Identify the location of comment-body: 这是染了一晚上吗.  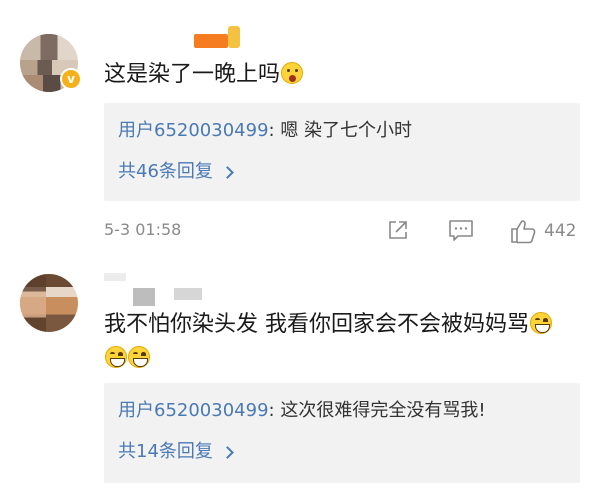
(192, 74).